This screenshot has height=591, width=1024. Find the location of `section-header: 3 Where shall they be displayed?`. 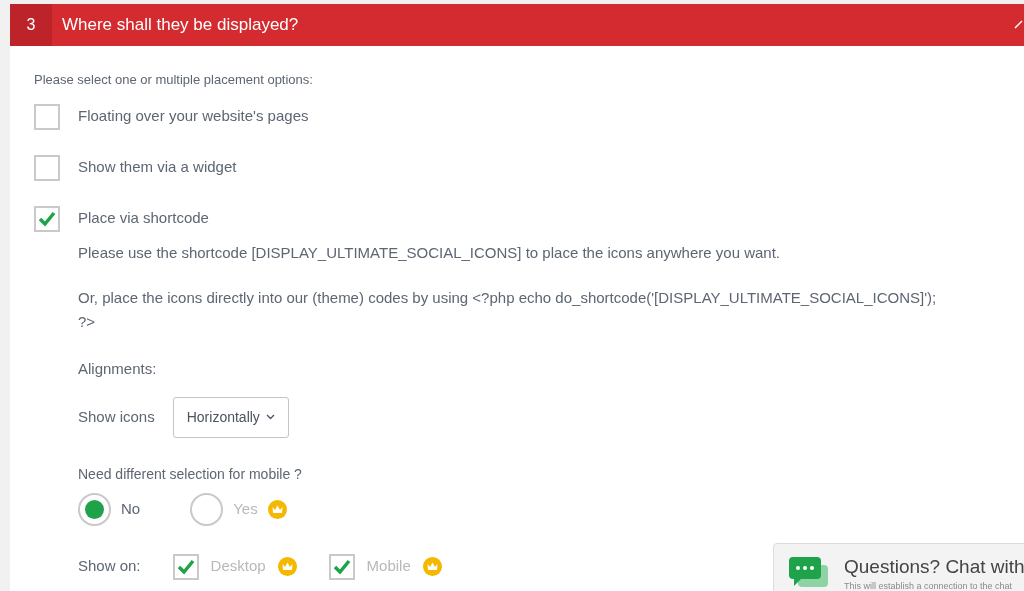

section-header: 3 Where shall they be displayed? is located at coordinates (517, 25).